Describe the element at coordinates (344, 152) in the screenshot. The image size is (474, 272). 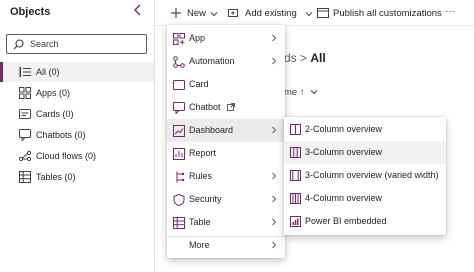
I see `submenu-item-label: 3-Column overview` at that location.